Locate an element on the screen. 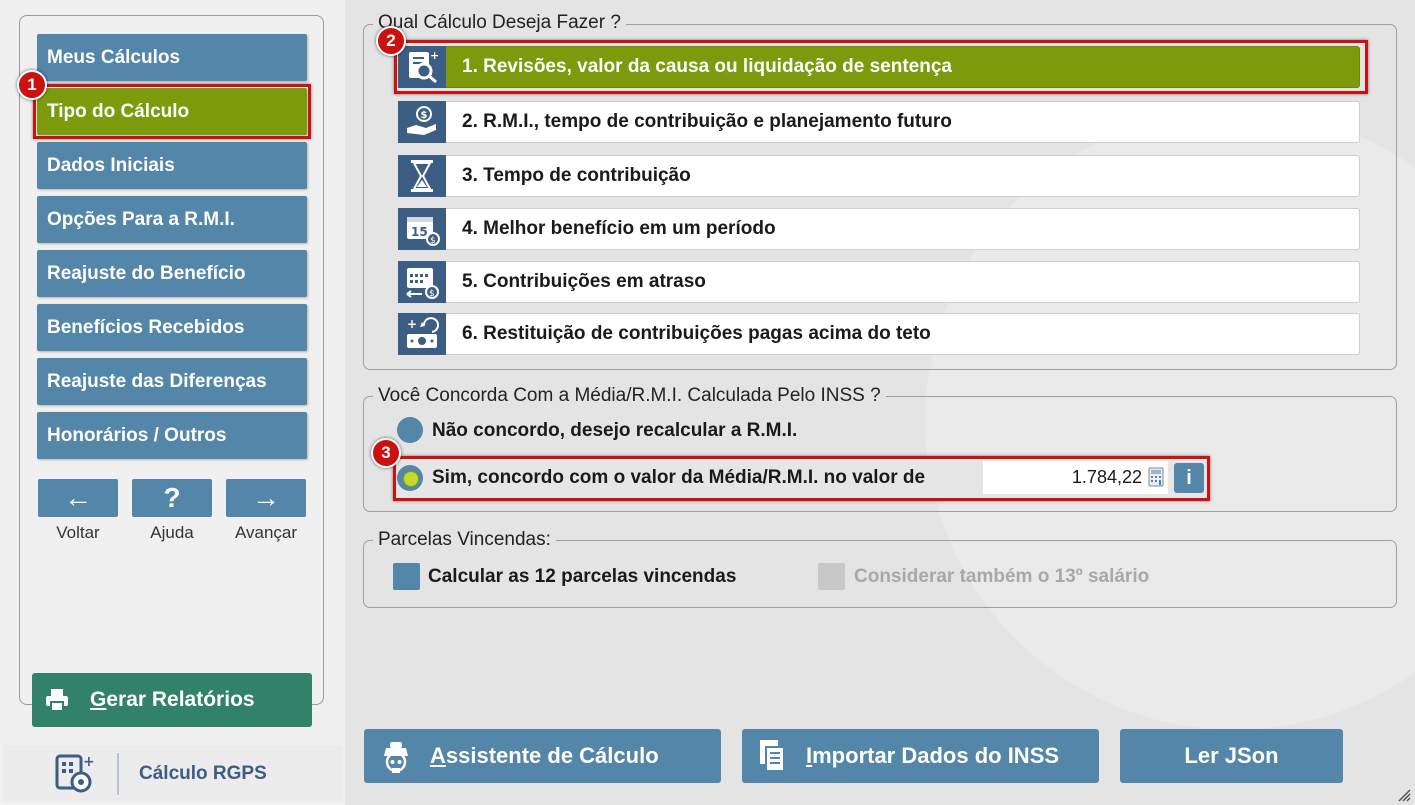 The height and width of the screenshot is (805, 1415). help-button: ? is located at coordinates (172, 498).